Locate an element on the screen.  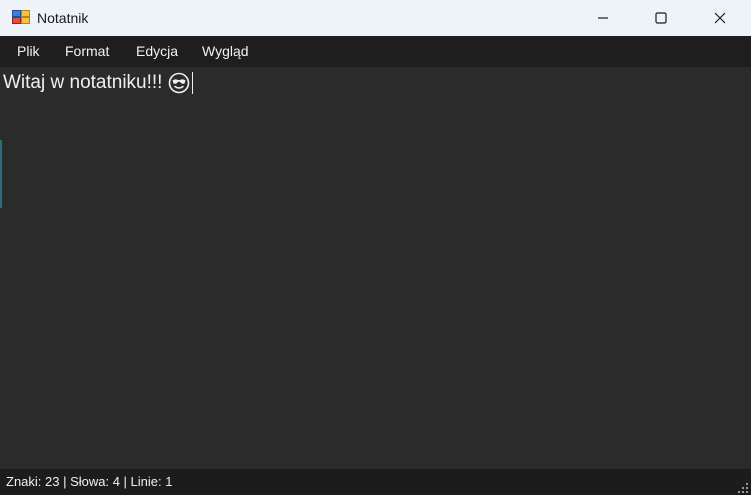
maximize-button is located at coordinates (661, 18).